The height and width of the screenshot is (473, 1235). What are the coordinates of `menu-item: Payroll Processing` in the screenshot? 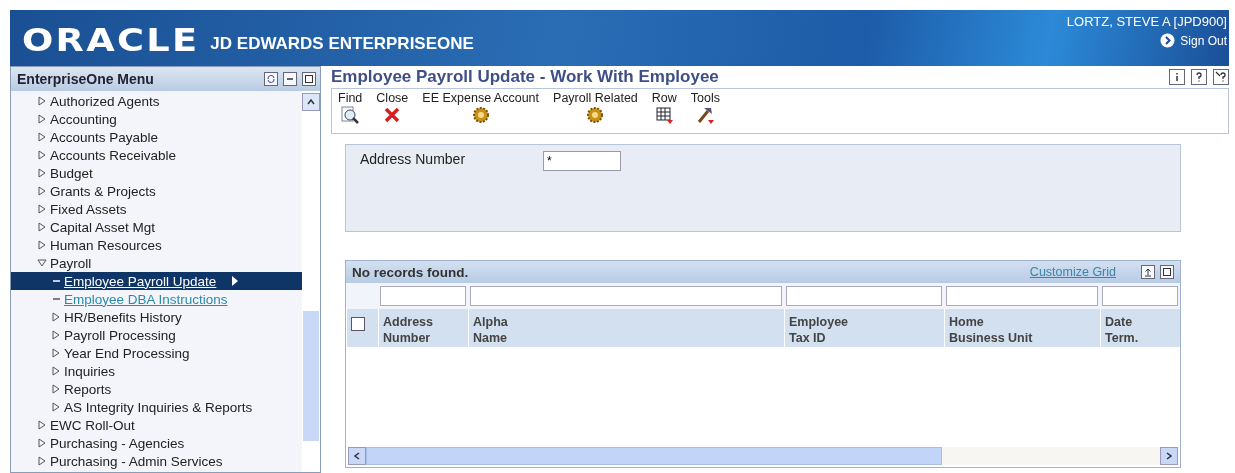 It's located at (156, 335).